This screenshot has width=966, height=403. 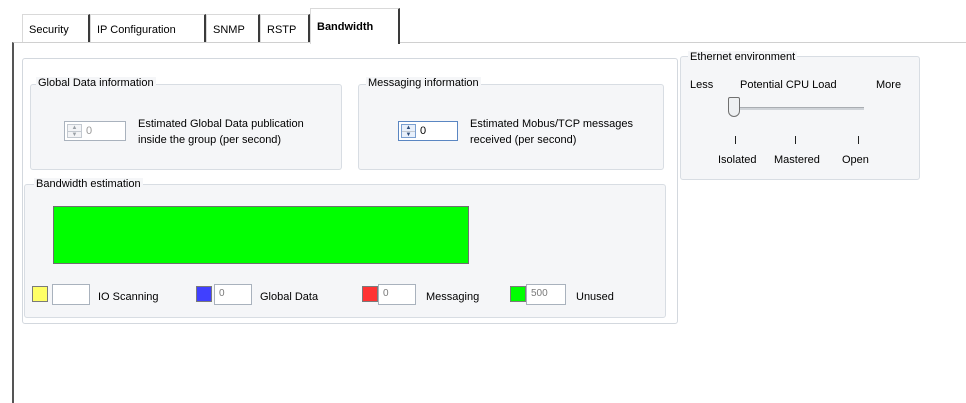 What do you see at coordinates (89, 131) in the screenshot?
I see `global-data-spin-value: 0` at bounding box center [89, 131].